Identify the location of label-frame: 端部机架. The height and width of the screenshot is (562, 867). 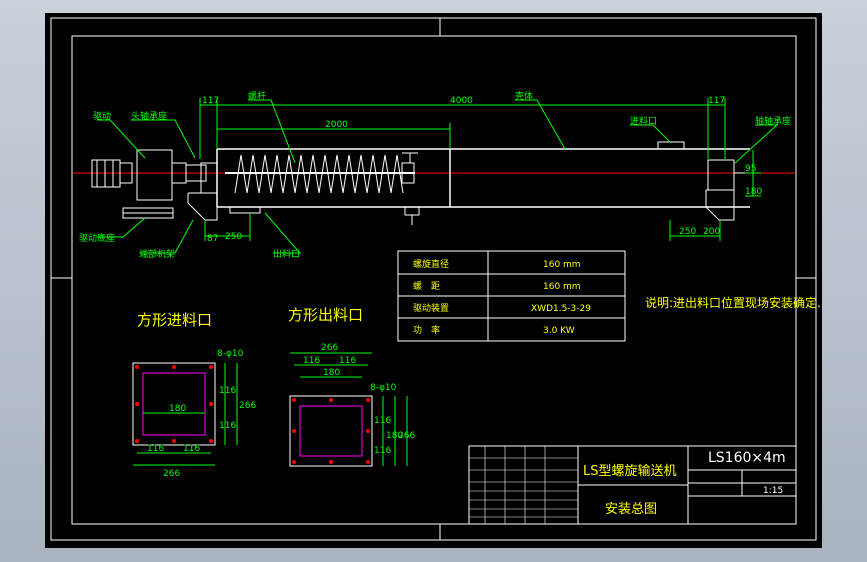
(157, 254).